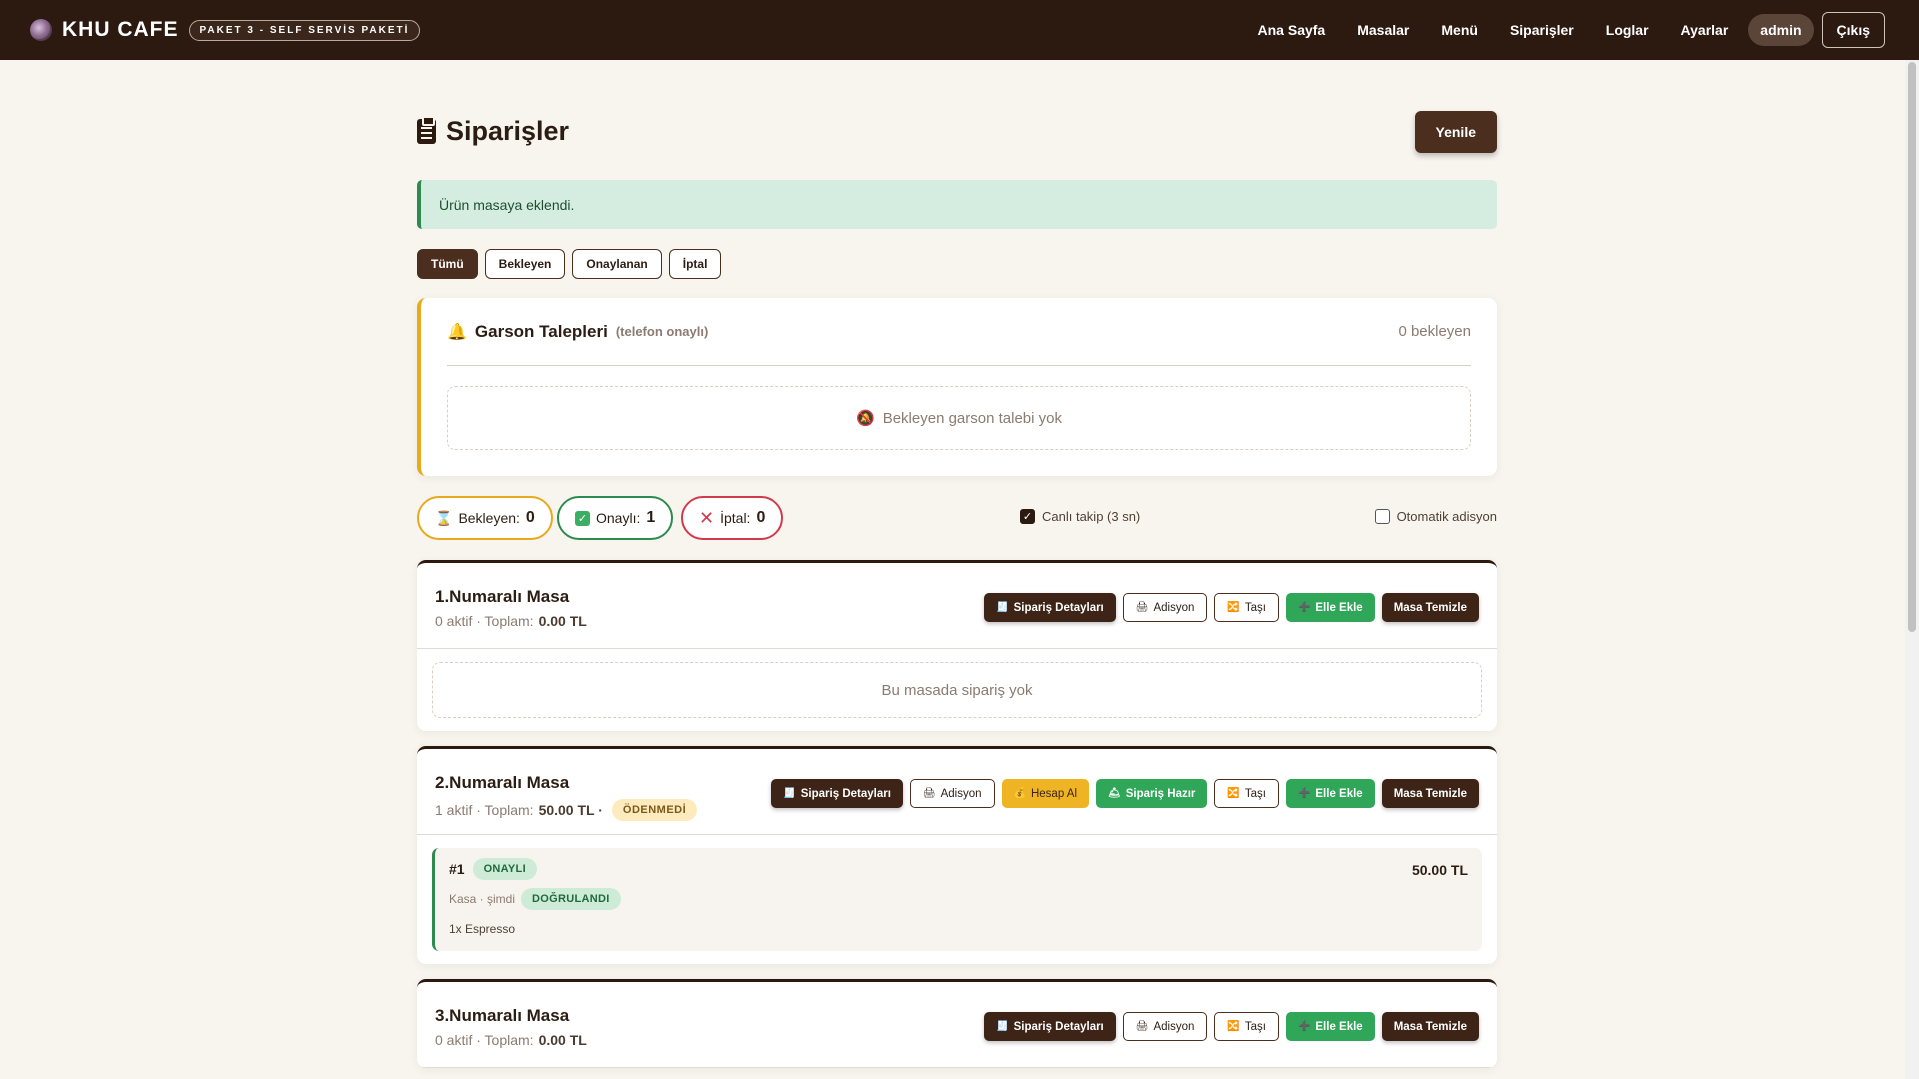  Describe the element at coordinates (1233, 793) in the screenshot. I see `move-icon: 🔀` at that location.